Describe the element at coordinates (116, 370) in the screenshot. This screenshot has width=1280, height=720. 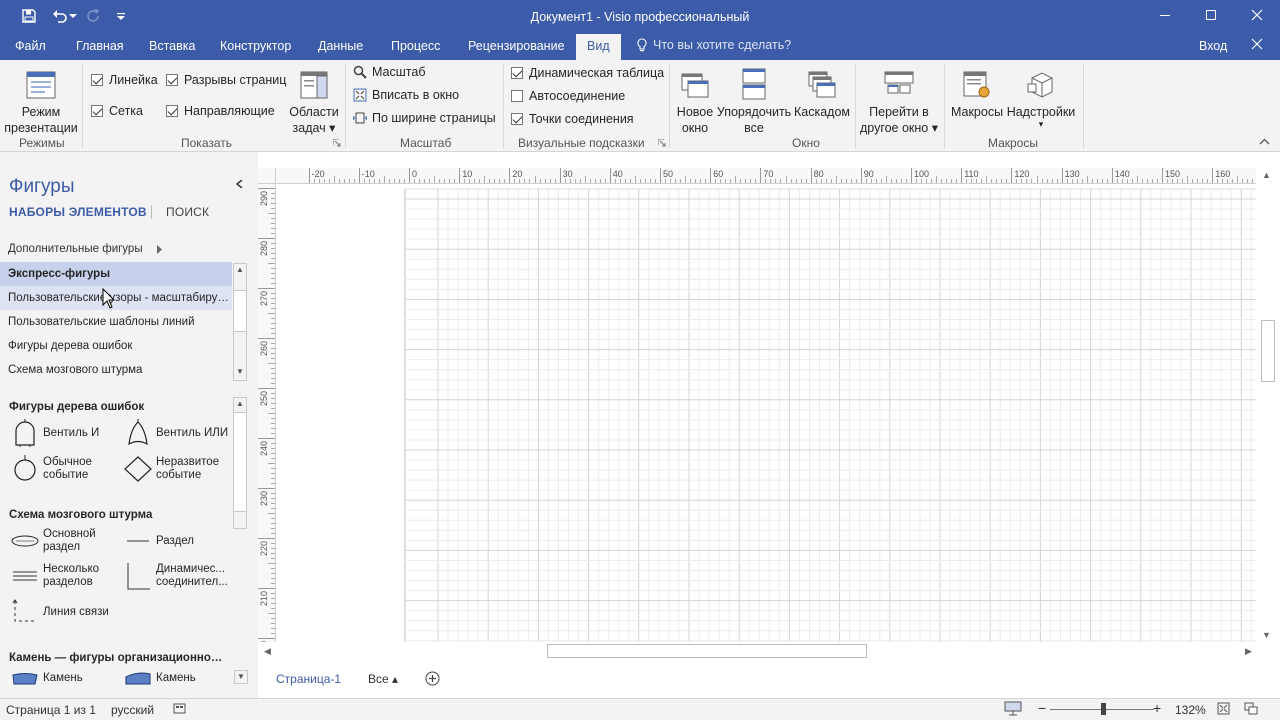
I see `stencil-item: Схема мозгового штурма` at that location.